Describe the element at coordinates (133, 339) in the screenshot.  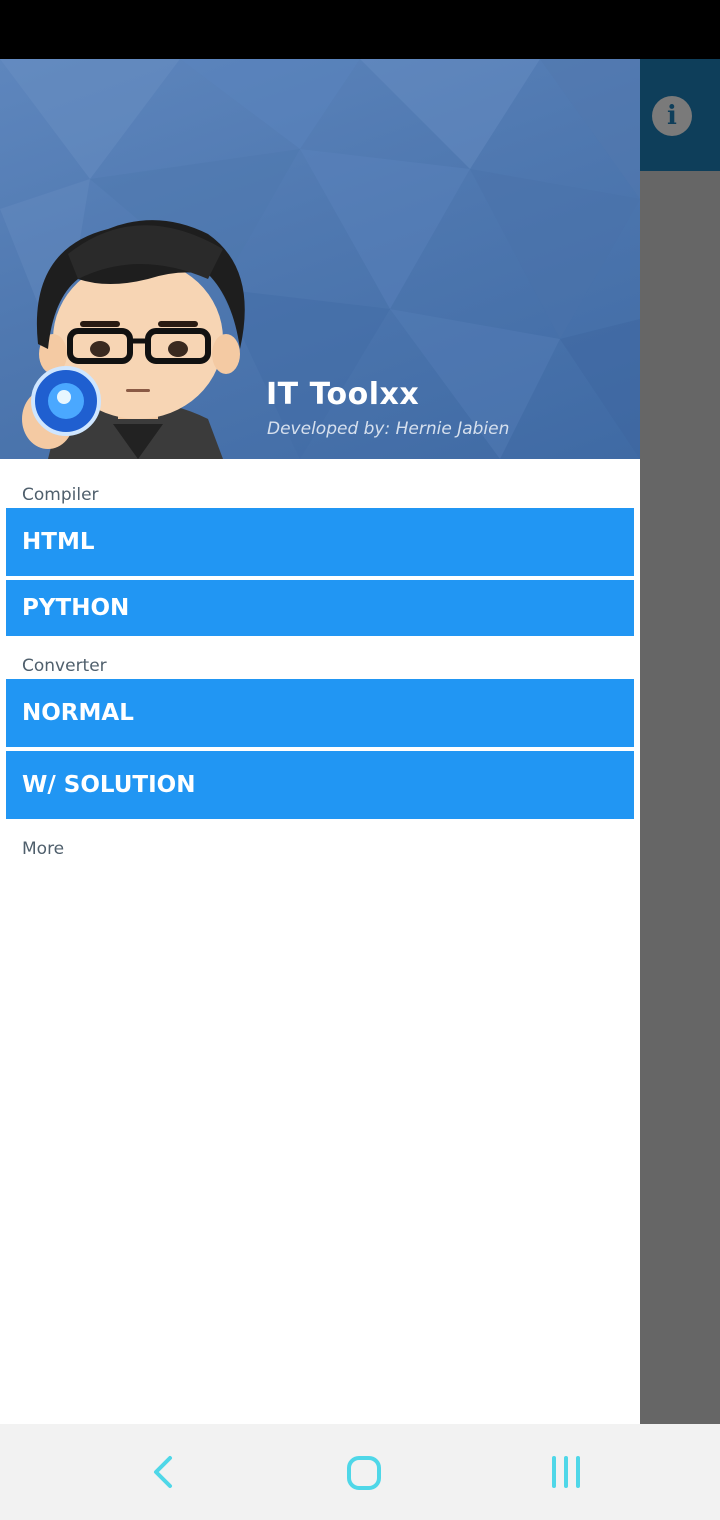
I see `avatar` at that location.